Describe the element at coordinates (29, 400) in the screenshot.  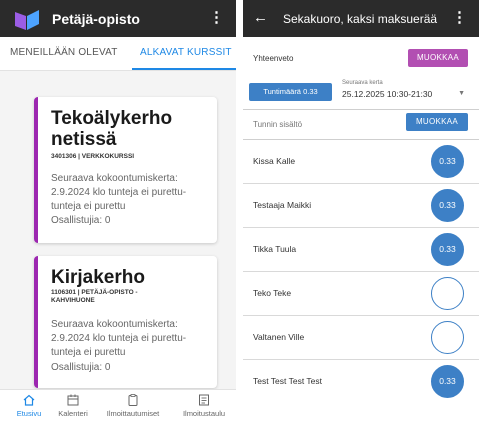
I see `home-icon` at that location.